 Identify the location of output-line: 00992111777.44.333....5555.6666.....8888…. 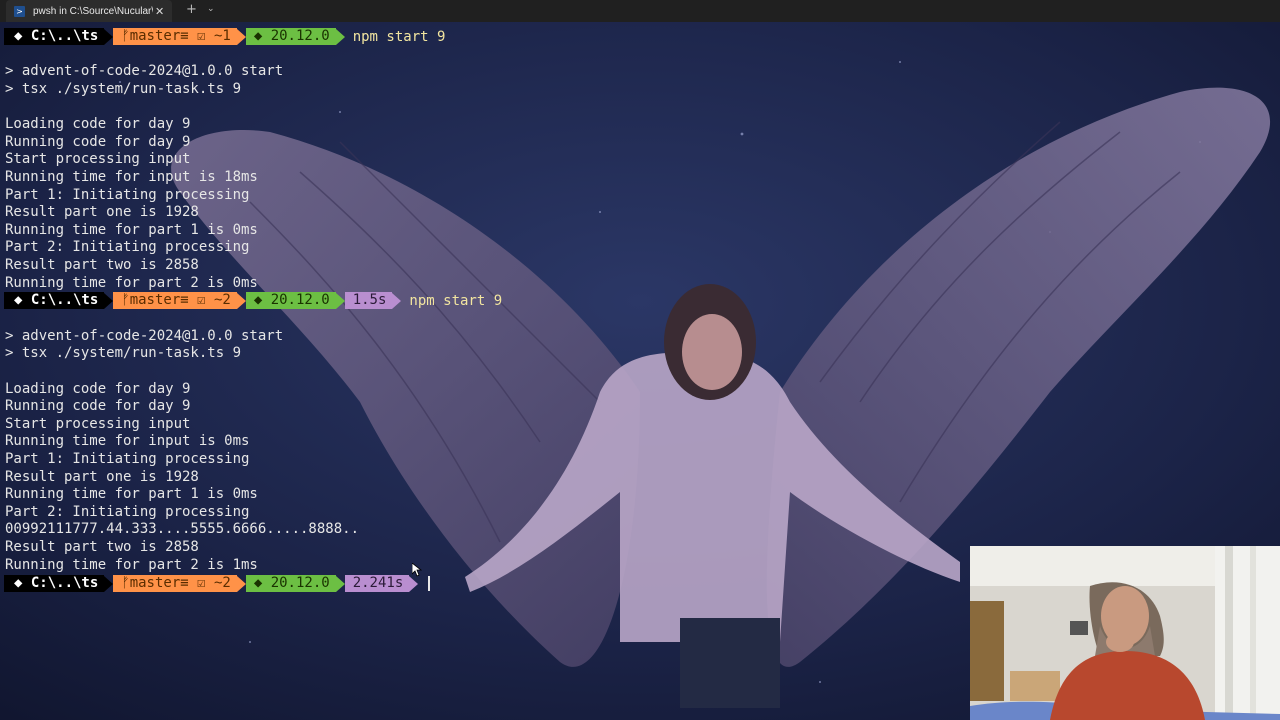
(182, 529).